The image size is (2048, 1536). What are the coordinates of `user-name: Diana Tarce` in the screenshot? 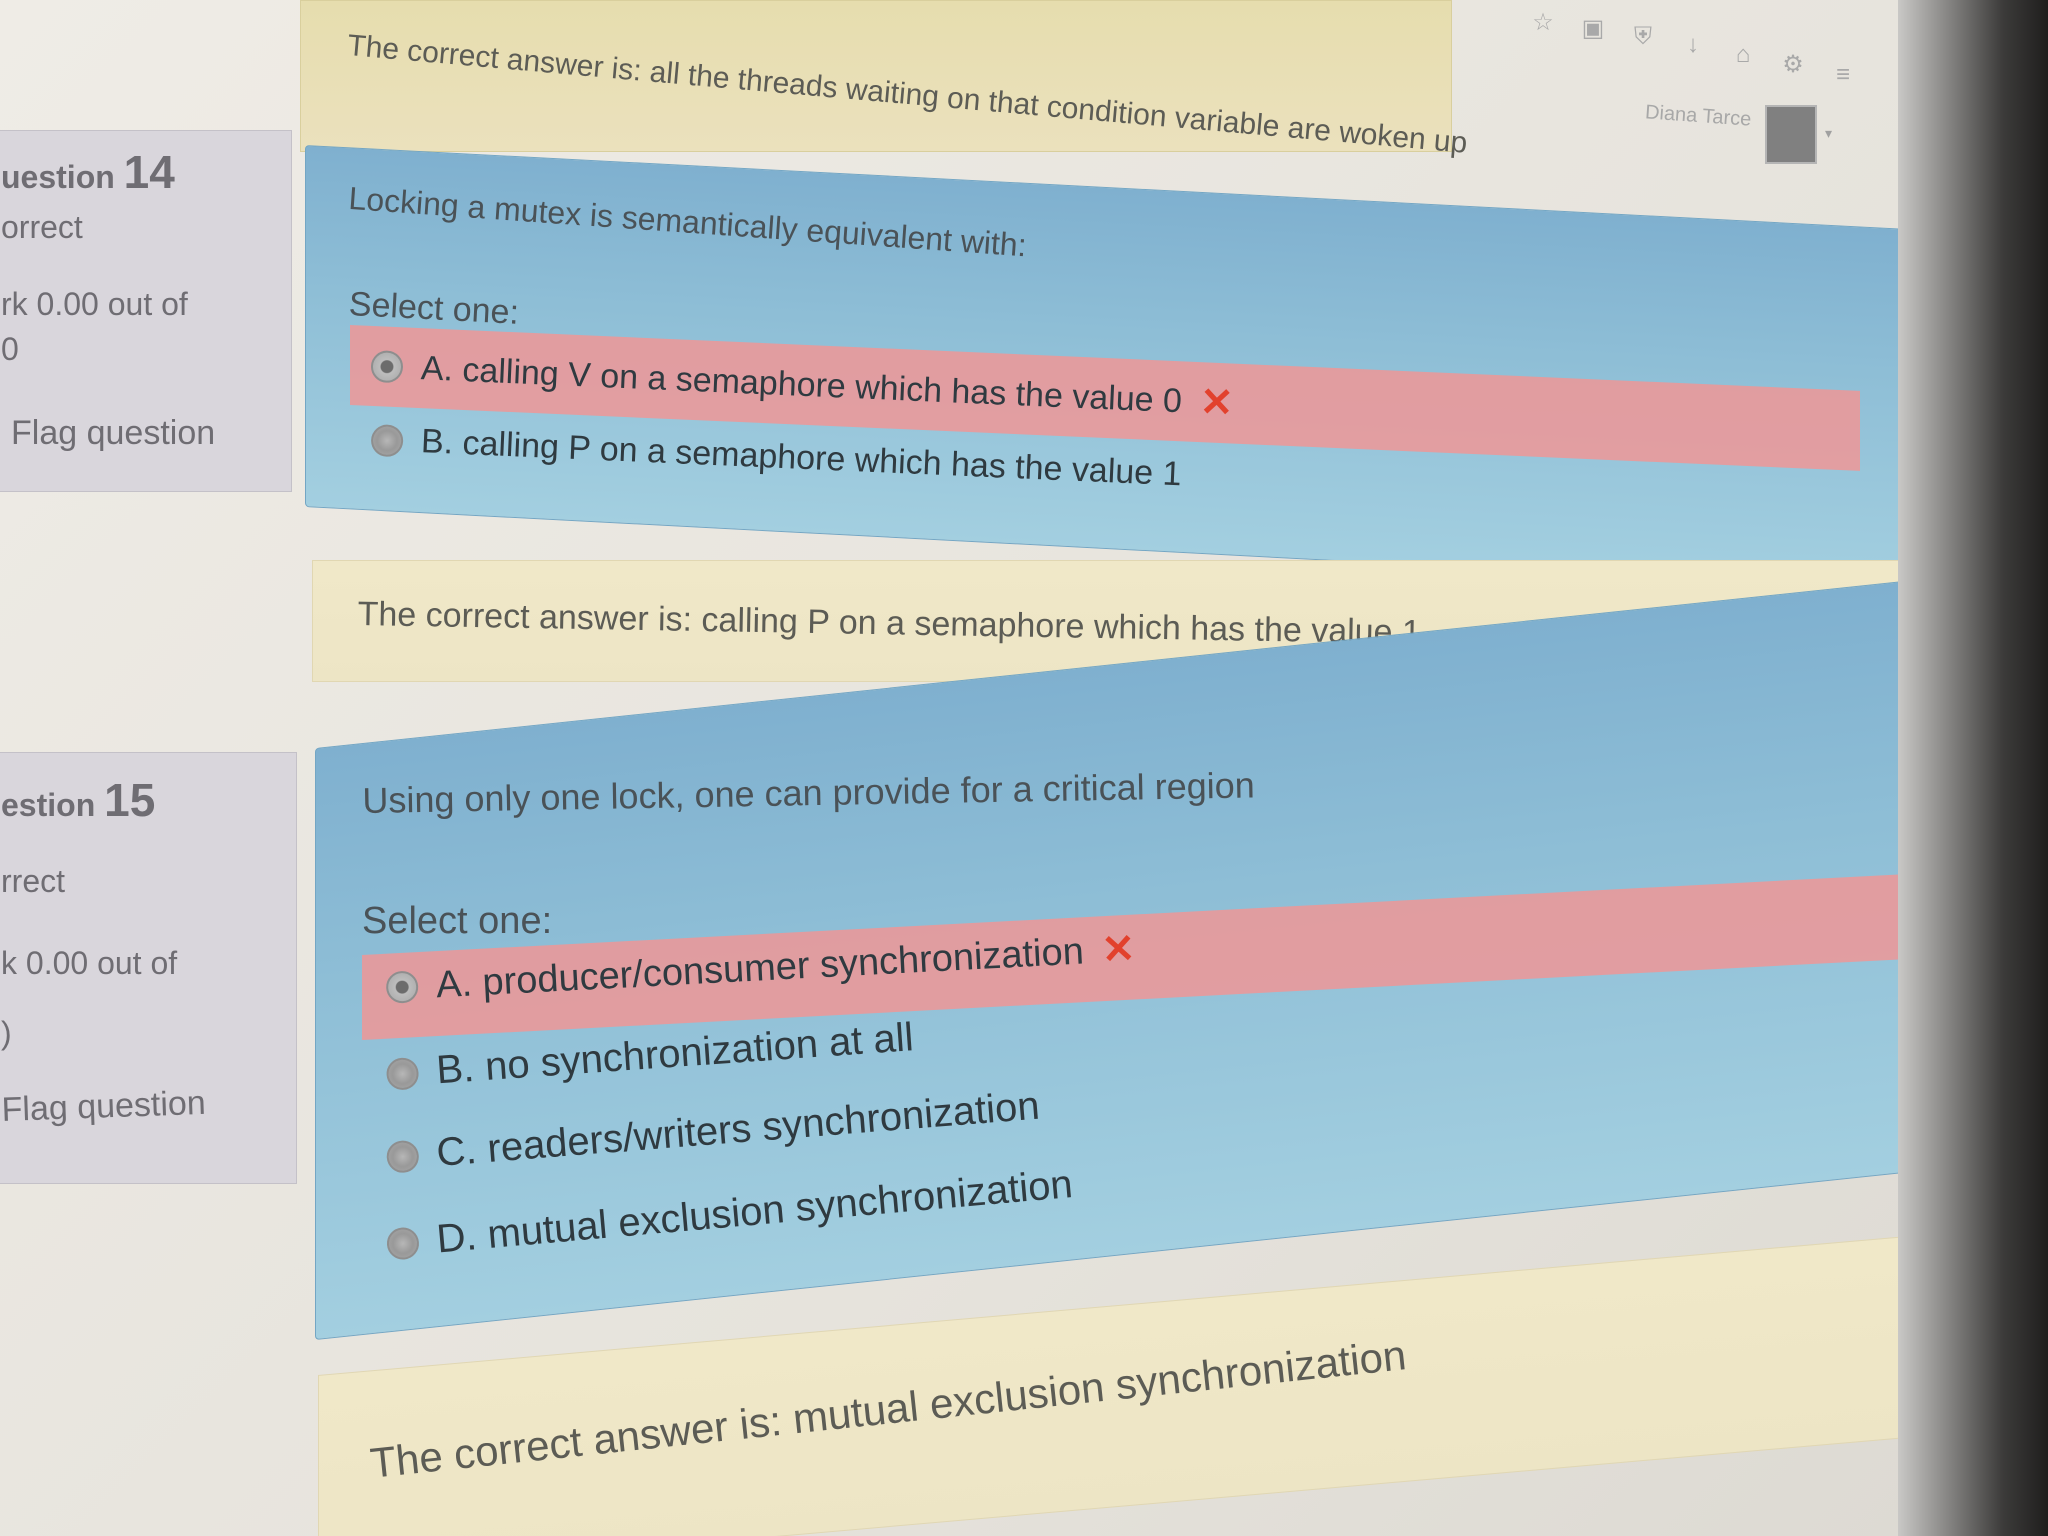 It's located at (1698, 116).